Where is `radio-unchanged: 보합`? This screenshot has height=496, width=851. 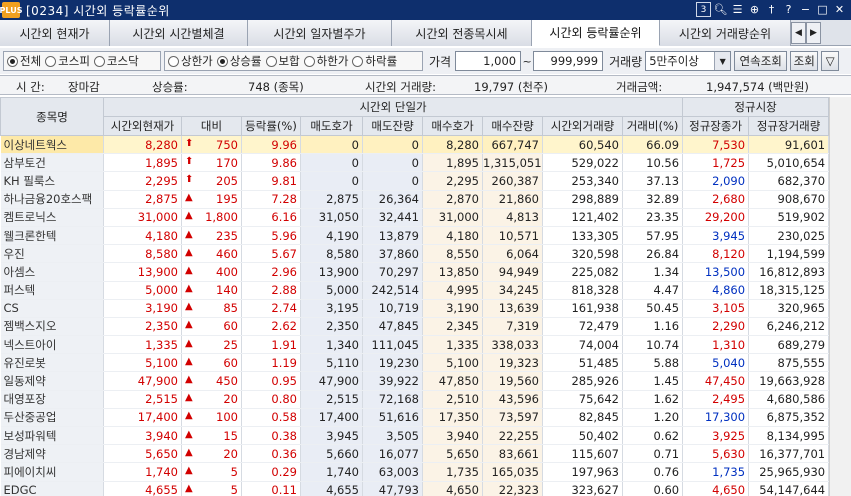 radio-unchanged: 보합 is located at coordinates (282, 61).